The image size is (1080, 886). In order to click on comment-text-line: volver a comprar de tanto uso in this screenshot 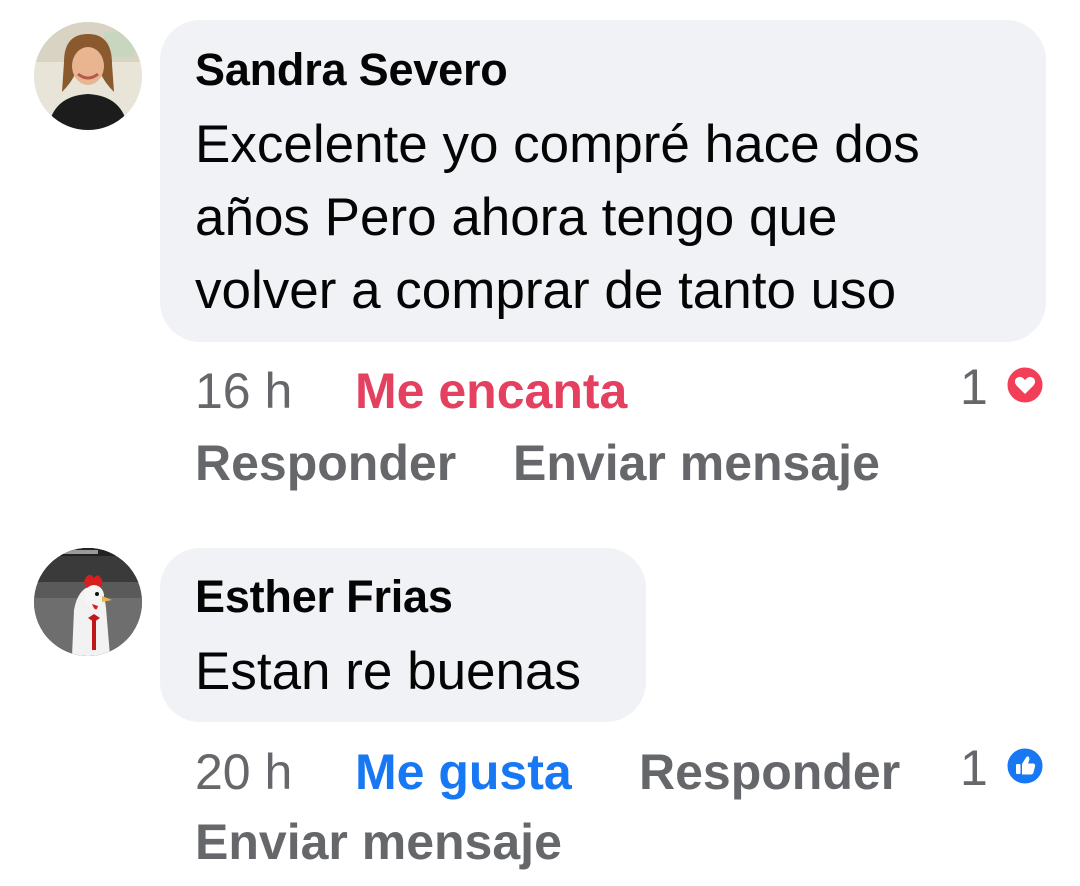, I will do `click(546, 290)`.